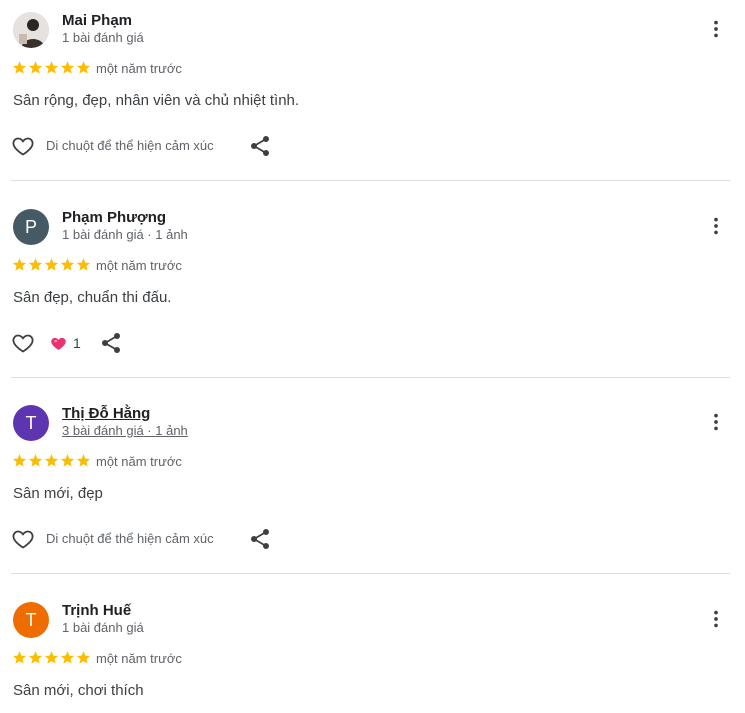 This screenshot has width=745, height=713. I want to click on reviewer-meta: 1 bài đánh giá · 1 ảnh, so click(125, 234).